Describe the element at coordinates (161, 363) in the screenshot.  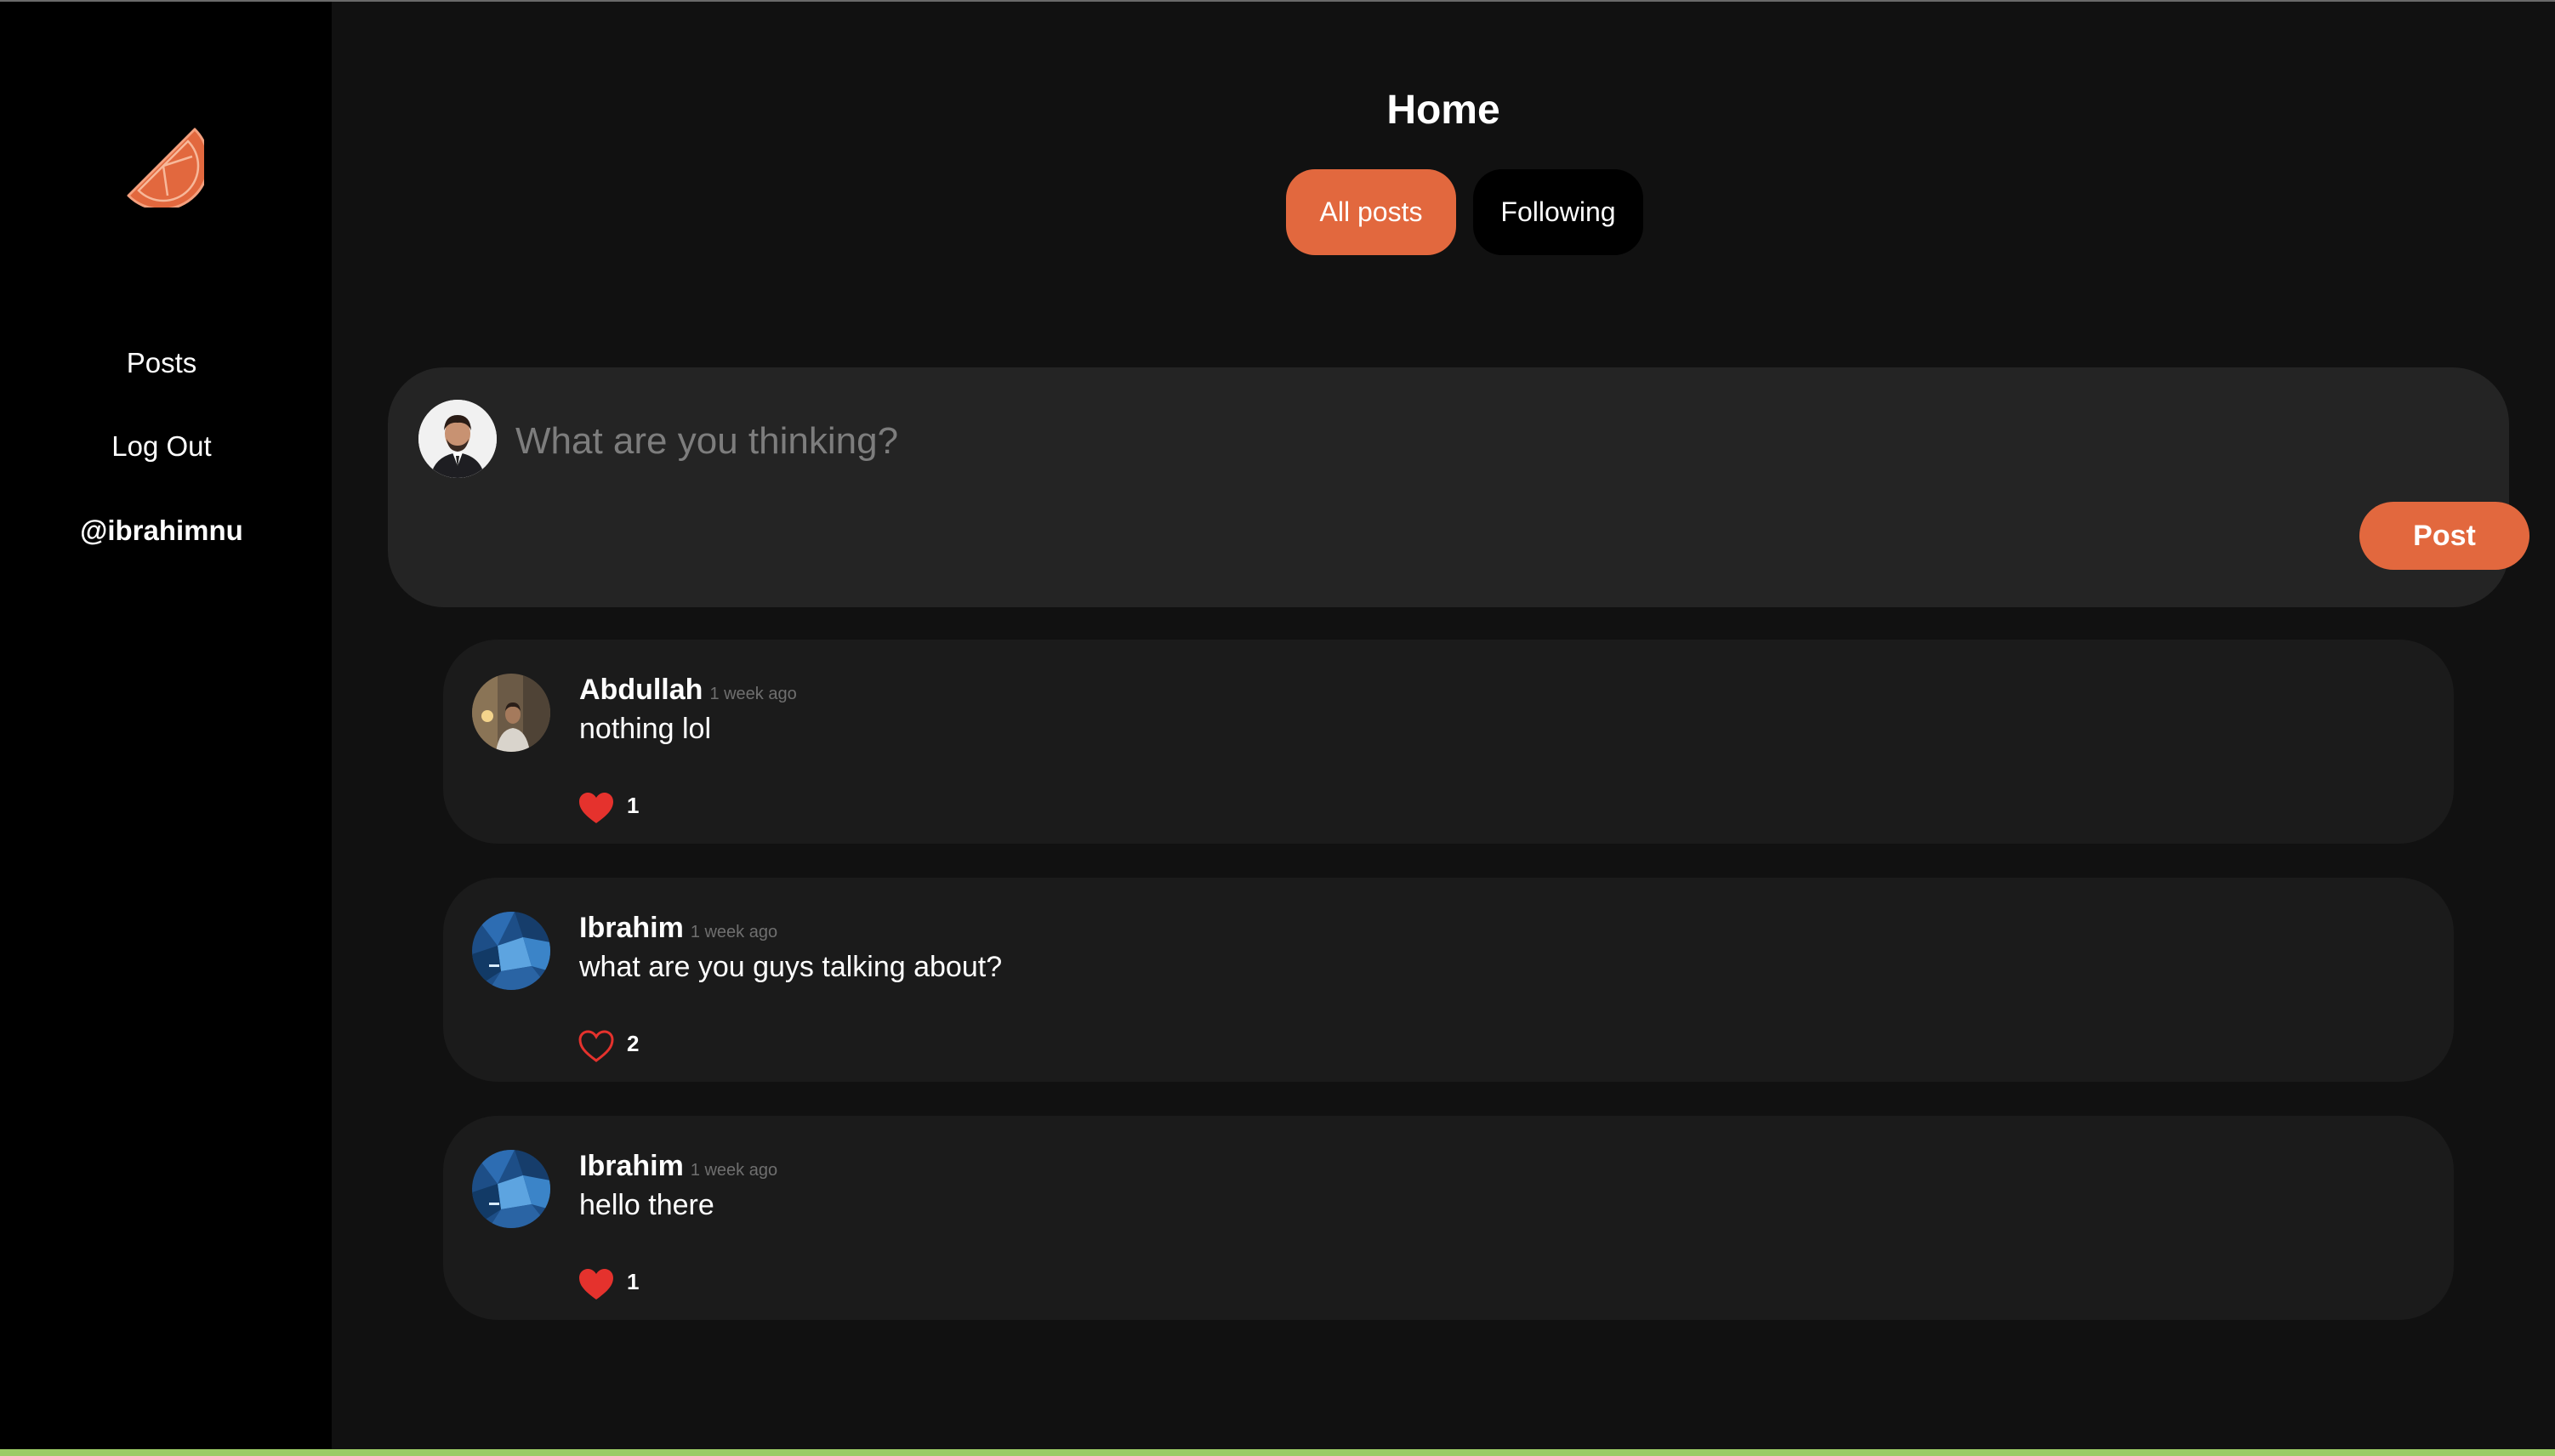
I see `sidebar-item-posts: Posts` at that location.